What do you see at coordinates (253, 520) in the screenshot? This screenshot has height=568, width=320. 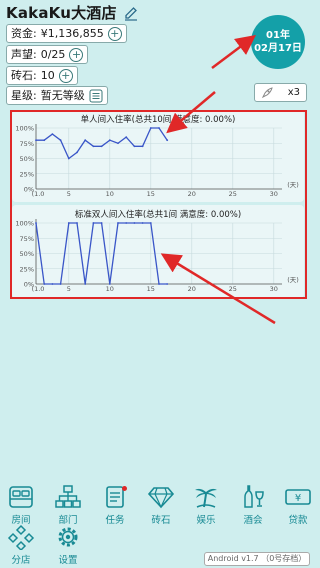 I see `nav-label-party: 酒会` at bounding box center [253, 520].